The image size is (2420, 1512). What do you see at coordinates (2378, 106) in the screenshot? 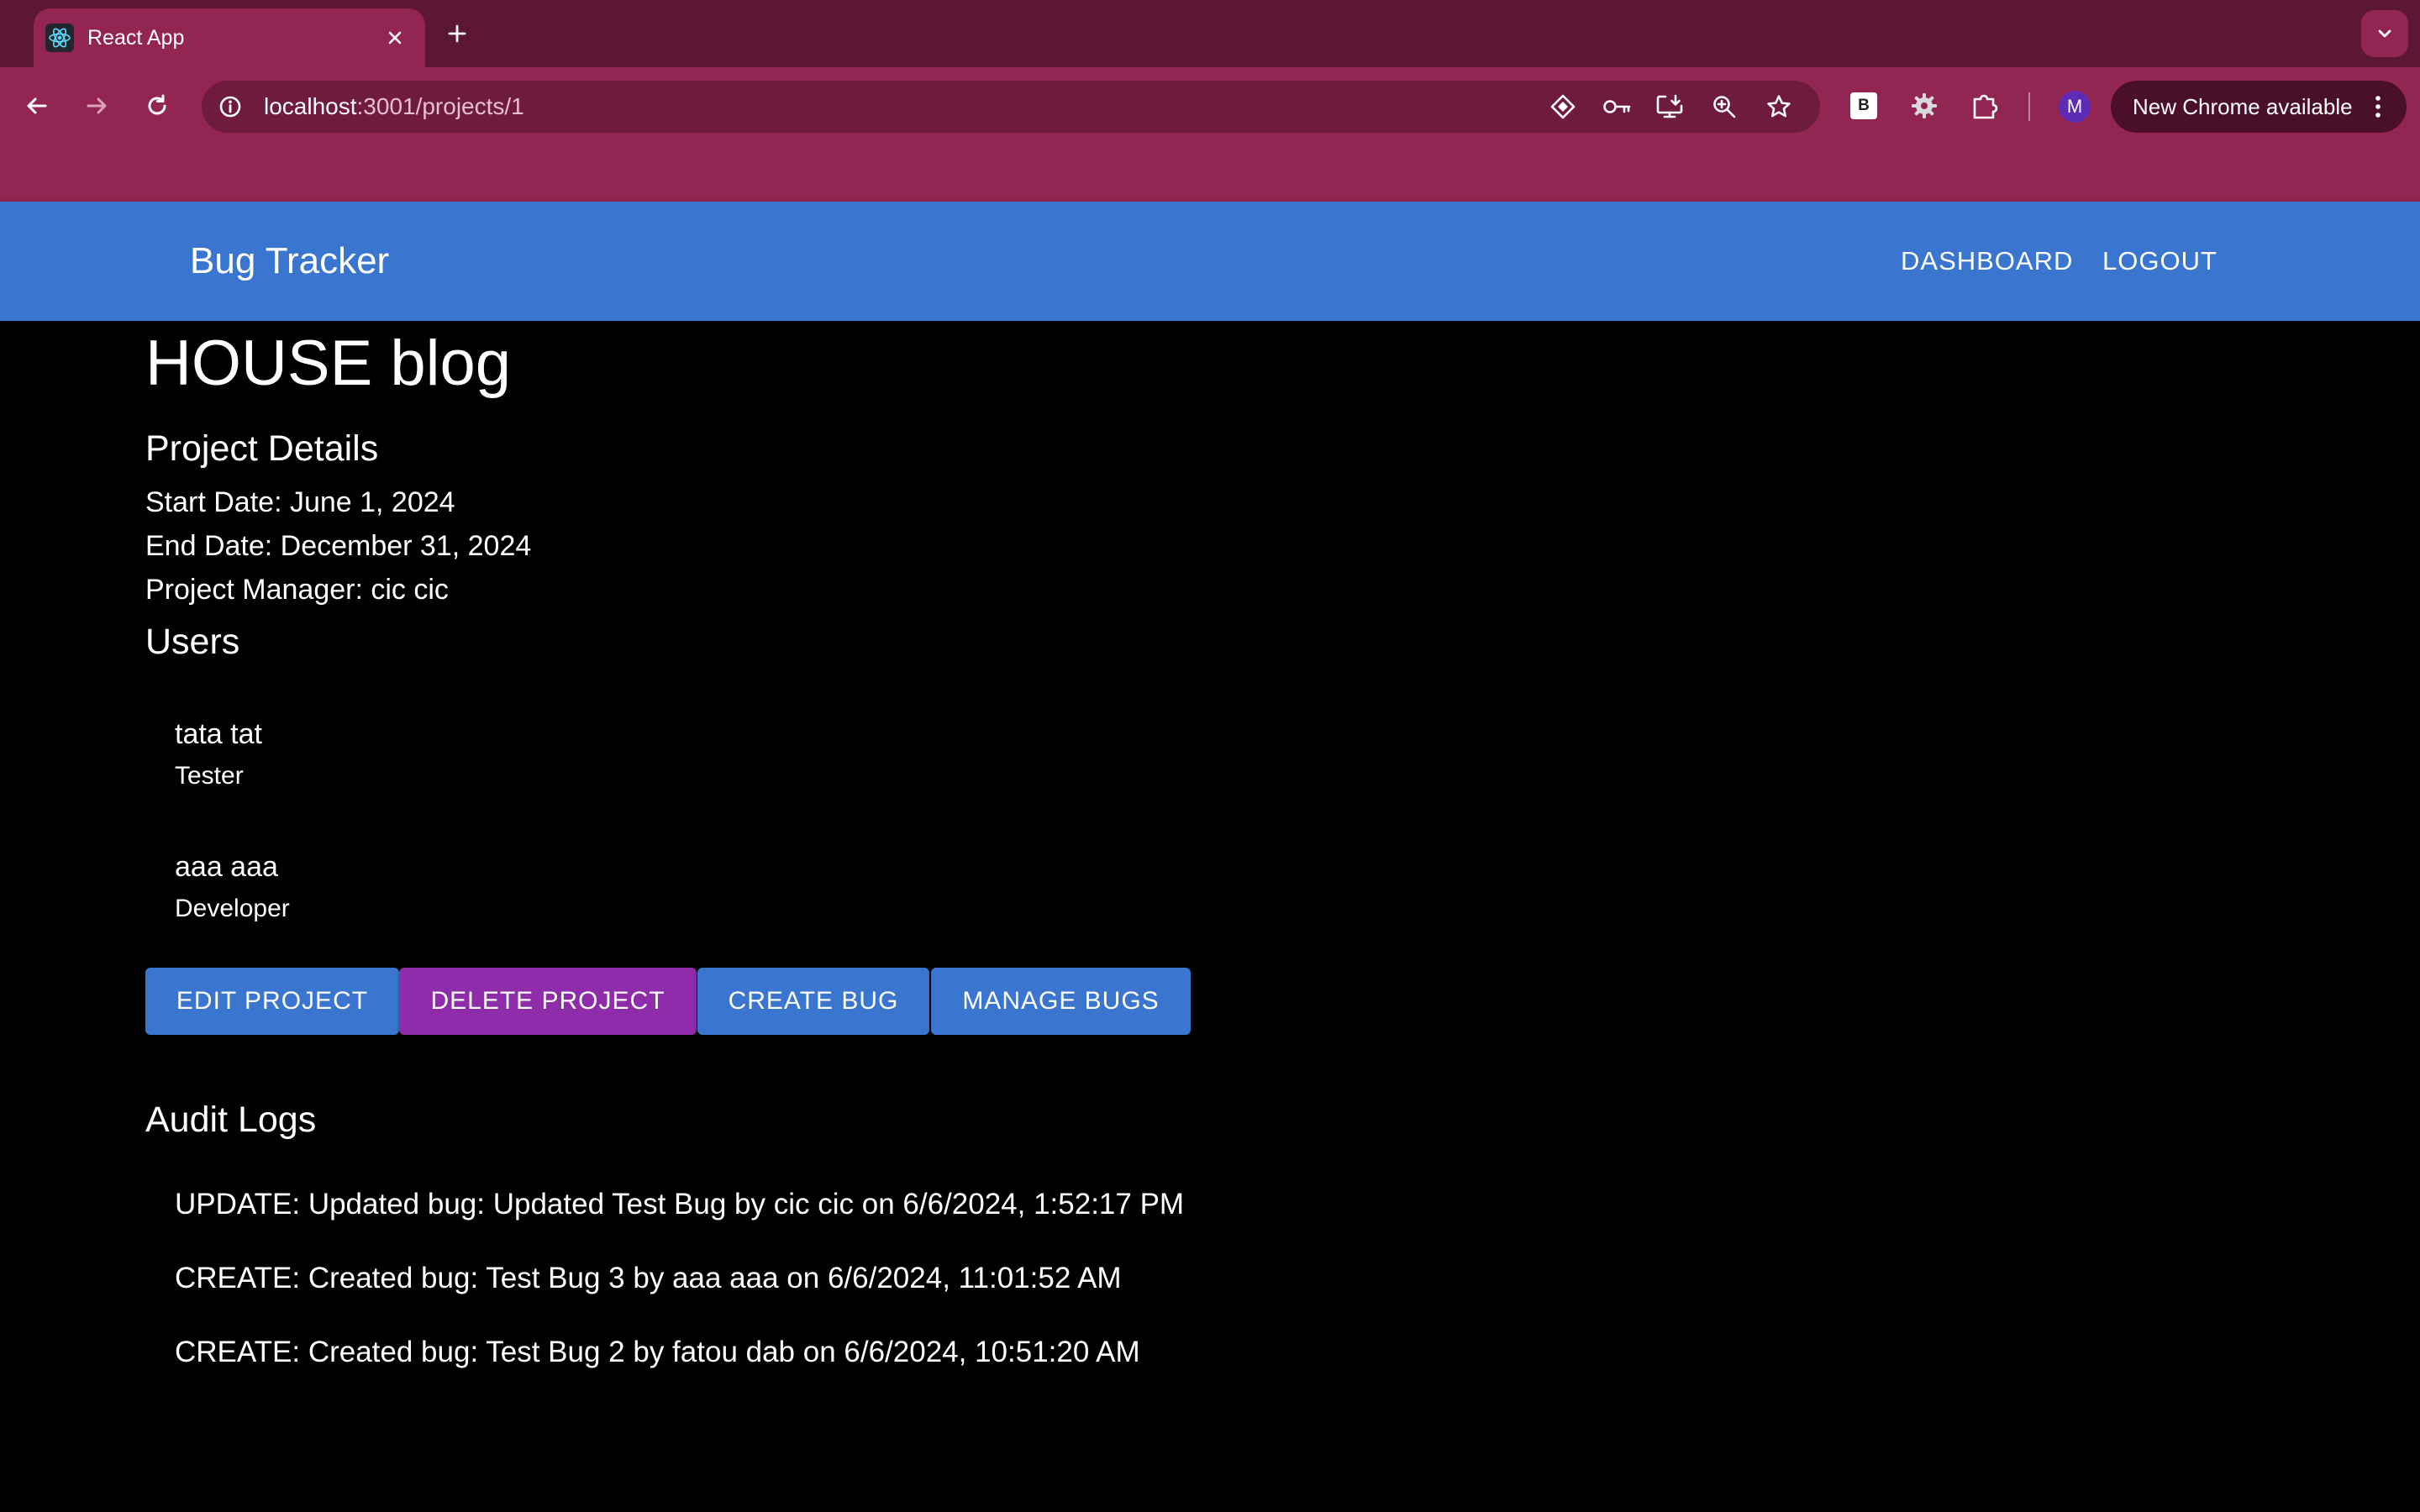
I see `more-menu-kebab-icon` at bounding box center [2378, 106].